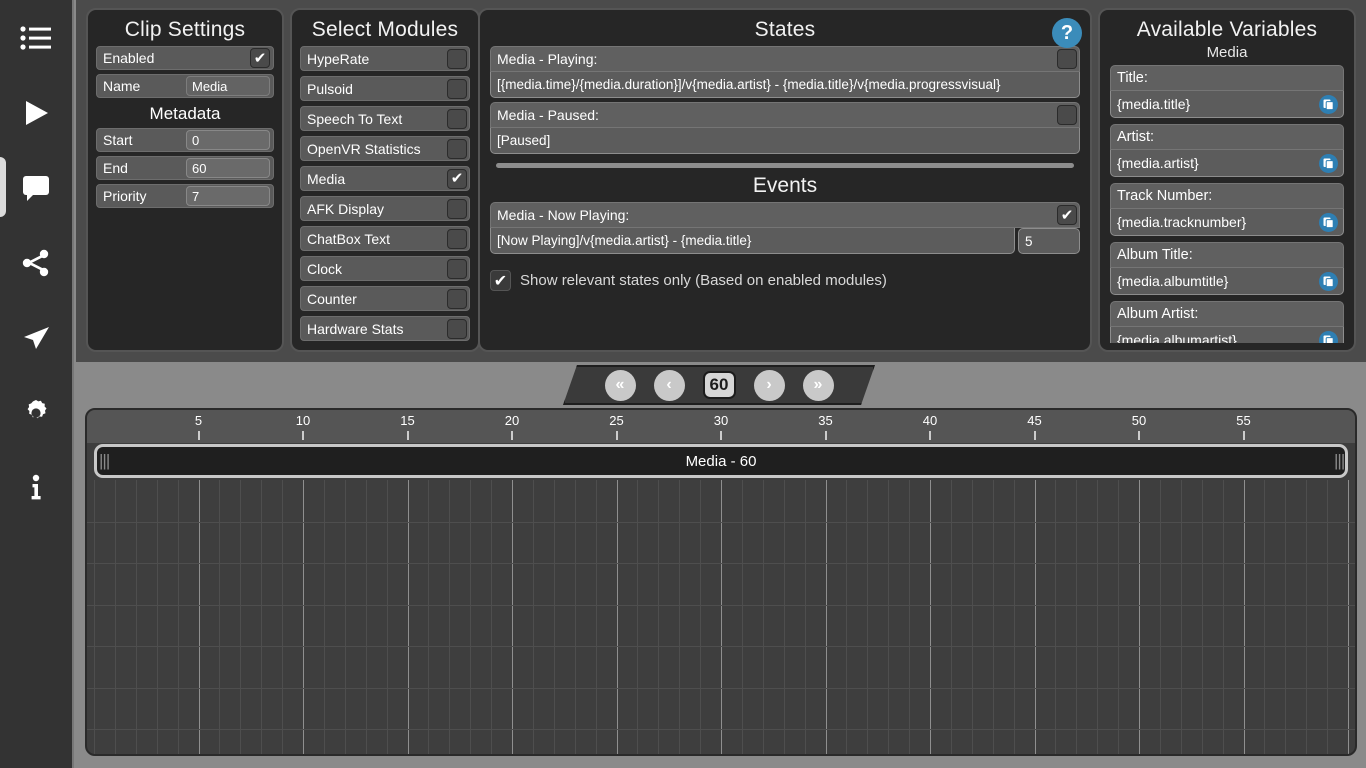  What do you see at coordinates (385, 58) in the screenshot?
I see `module-row: HypeRate` at bounding box center [385, 58].